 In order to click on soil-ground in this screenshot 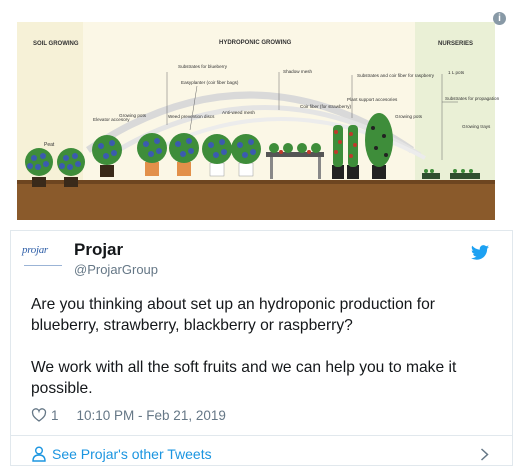, I will do `click(256, 201)`.